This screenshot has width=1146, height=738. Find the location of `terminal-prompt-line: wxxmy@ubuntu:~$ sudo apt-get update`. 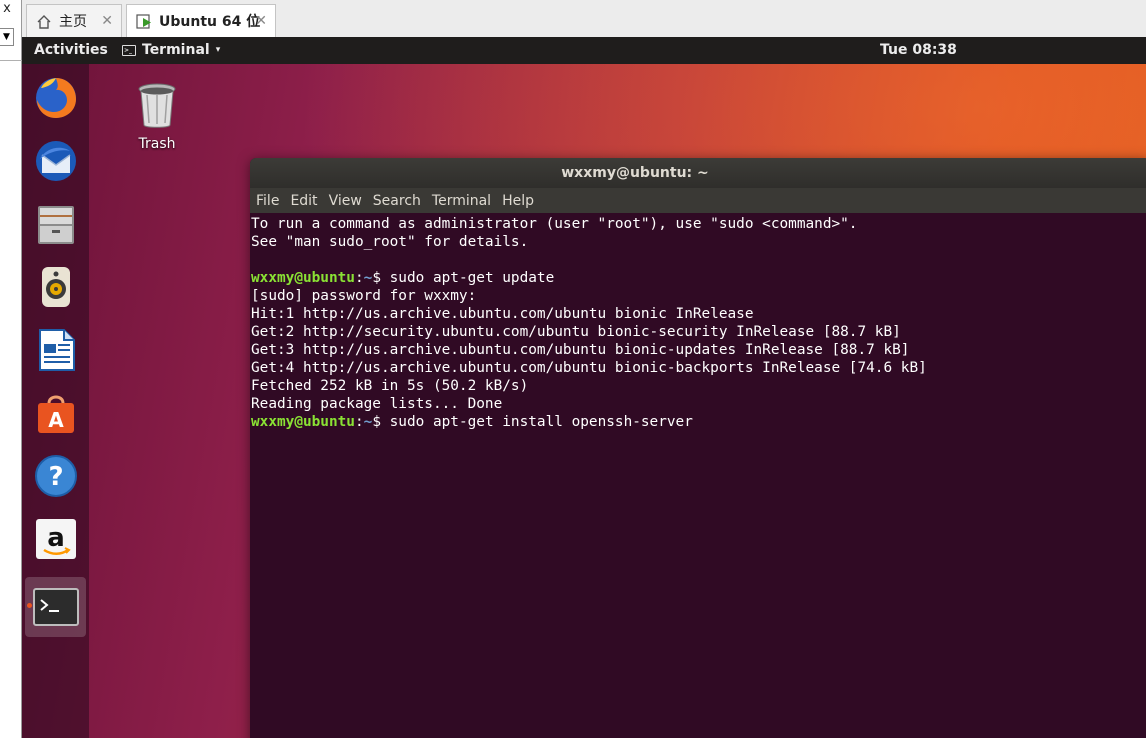

terminal-prompt-line: wxxmy@ubuntu:~$ sudo apt-get update is located at coordinates (698, 278).